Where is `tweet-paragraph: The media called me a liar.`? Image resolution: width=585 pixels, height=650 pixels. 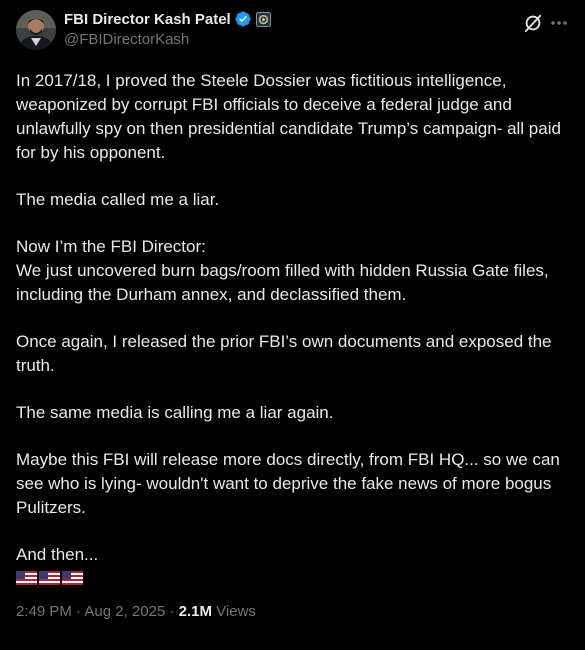 tweet-paragraph: The media called me a liar. is located at coordinates (118, 199).